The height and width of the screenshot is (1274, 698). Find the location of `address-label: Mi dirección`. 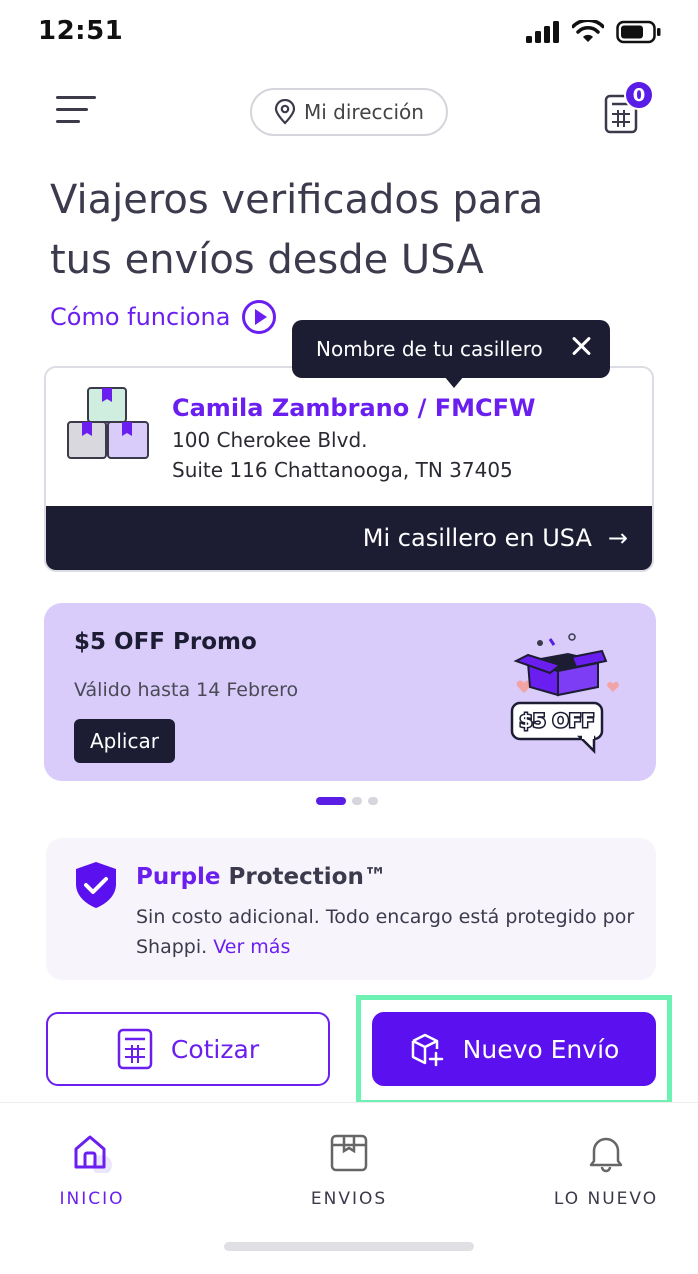

address-label: Mi dirección is located at coordinates (364, 112).